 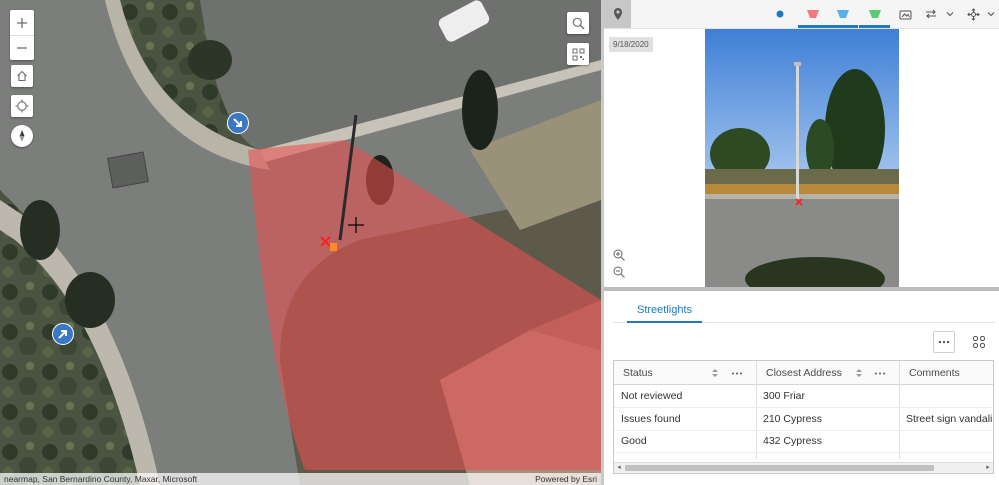 I want to click on column-header-closest-address: Closest Address, so click(x=800, y=373).